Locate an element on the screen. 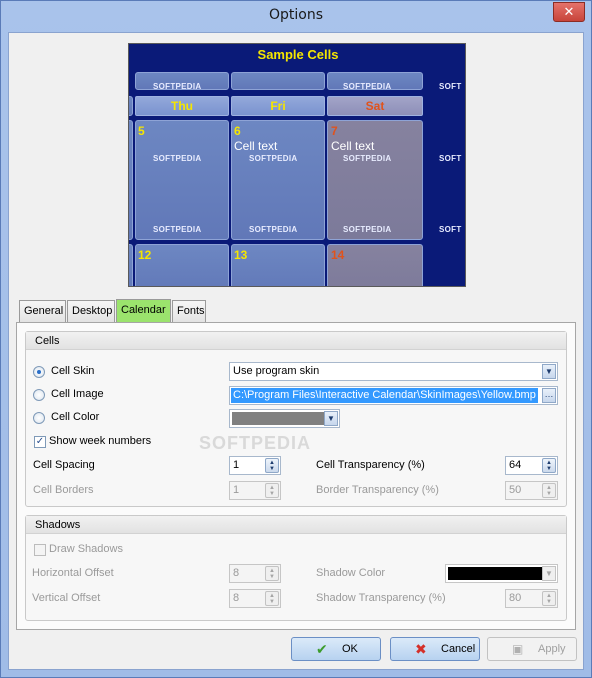  cancel-button: ✖ Cancel is located at coordinates (435, 649).